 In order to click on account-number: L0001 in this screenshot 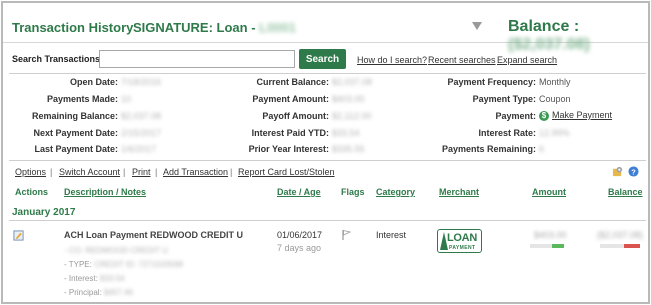, I will do `click(278, 27)`.